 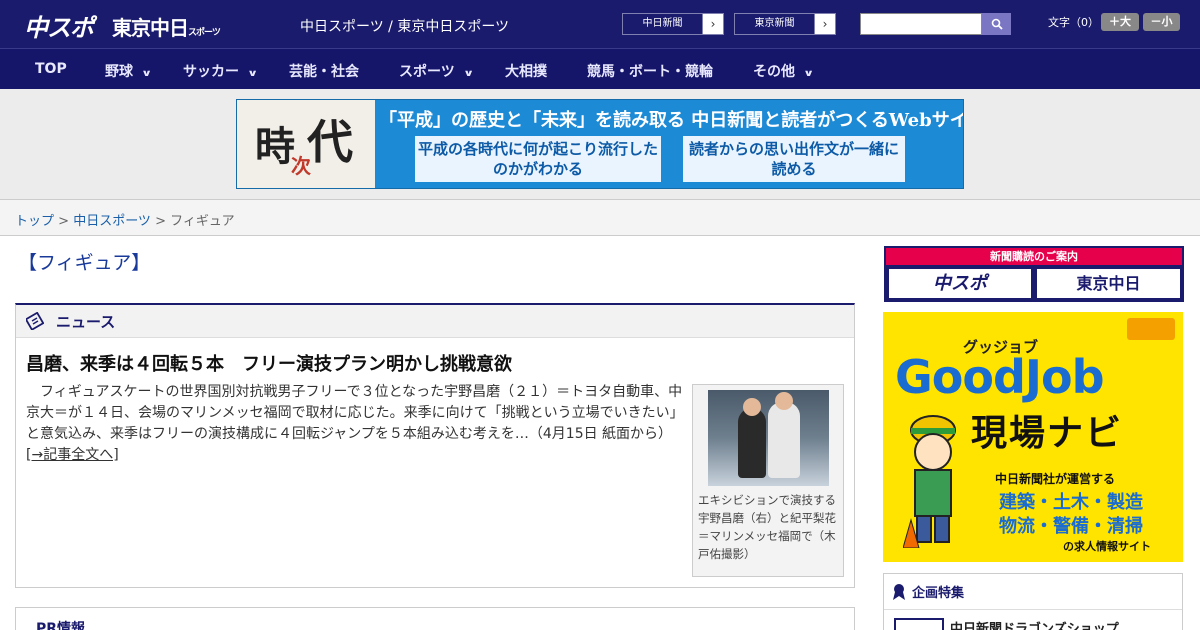 I want to click on search-button, so click(x=996, y=24).